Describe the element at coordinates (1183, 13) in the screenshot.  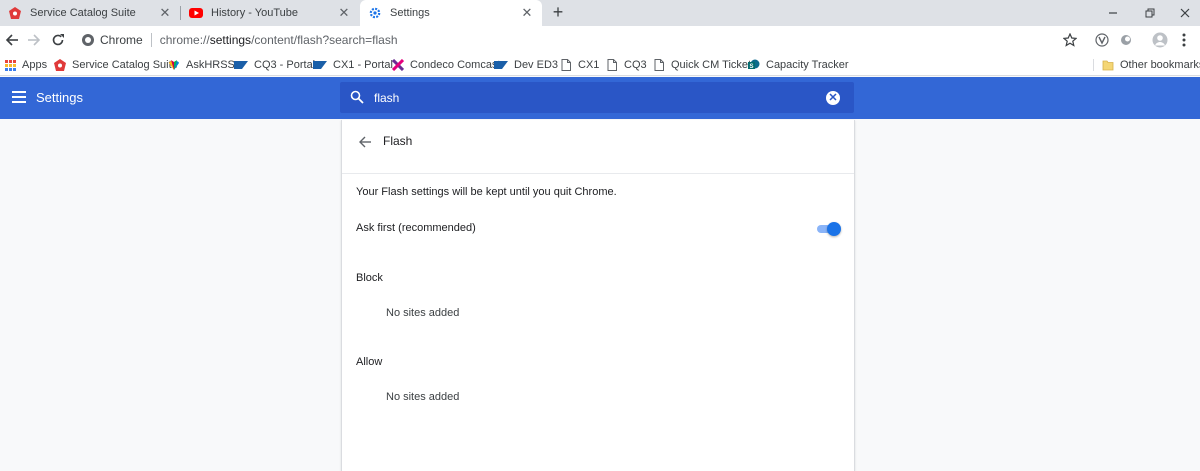
I see `close-window-icon` at that location.